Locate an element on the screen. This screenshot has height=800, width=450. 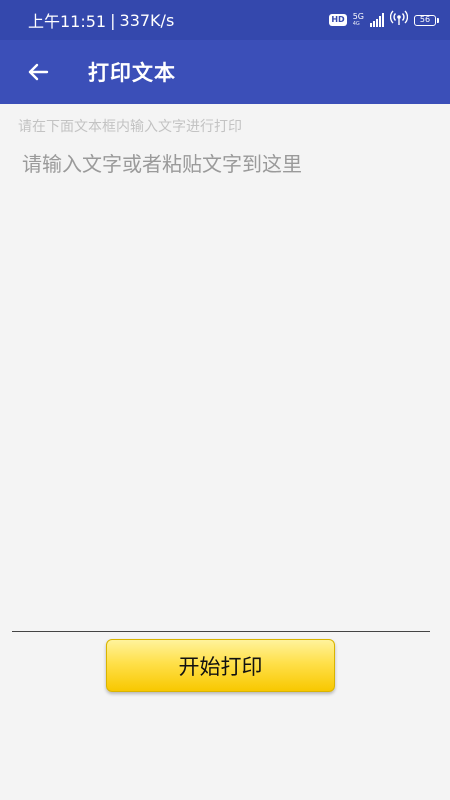
network-speed: 337K/s is located at coordinates (147, 20).